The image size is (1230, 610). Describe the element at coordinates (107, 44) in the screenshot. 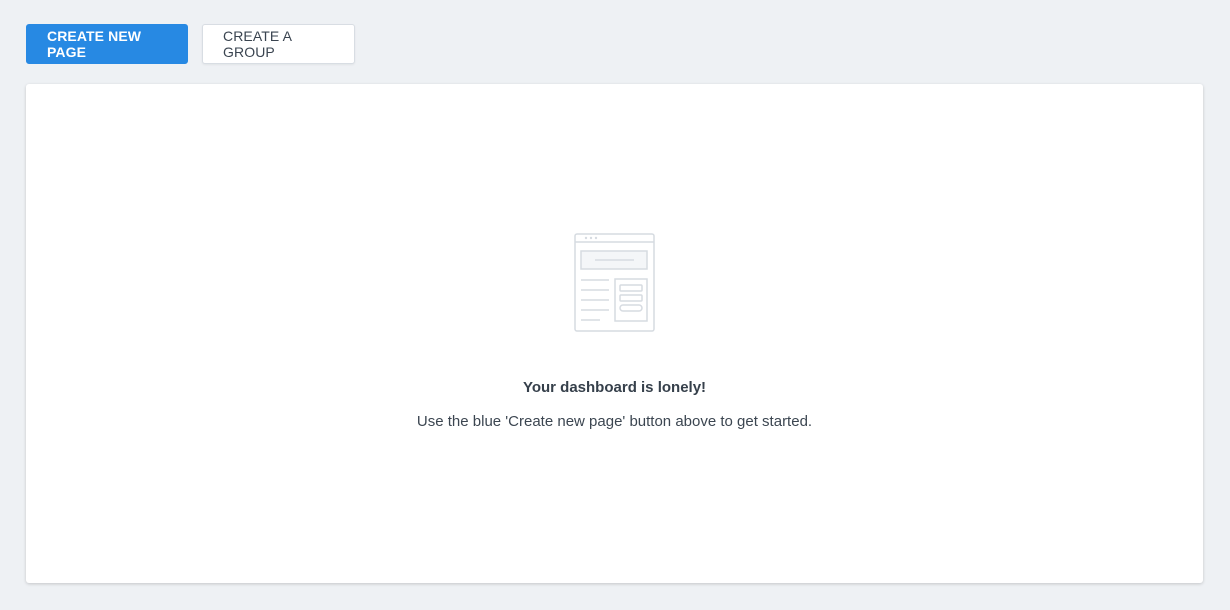

I see `create-new-page-button: CREATE NEW PAGE` at that location.